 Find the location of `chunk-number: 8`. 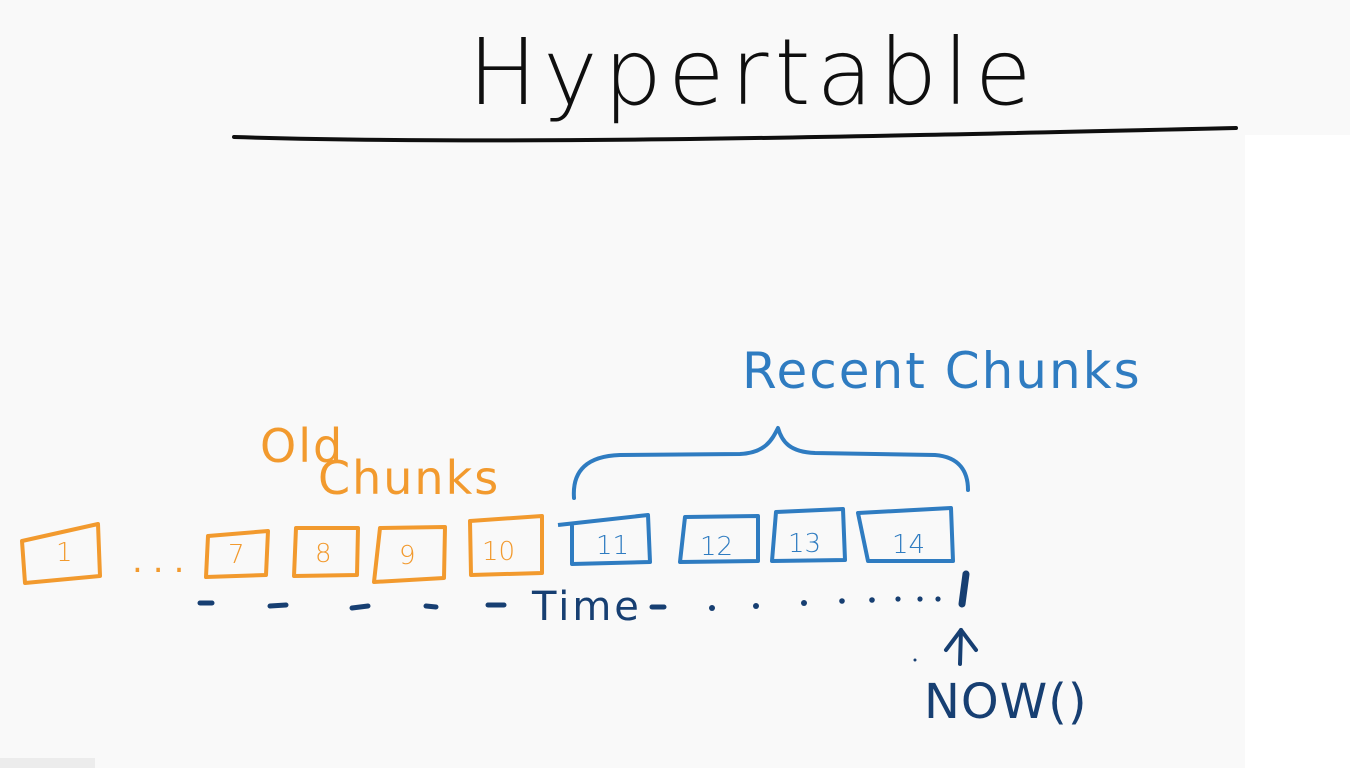

chunk-number: 8 is located at coordinates (323, 554).